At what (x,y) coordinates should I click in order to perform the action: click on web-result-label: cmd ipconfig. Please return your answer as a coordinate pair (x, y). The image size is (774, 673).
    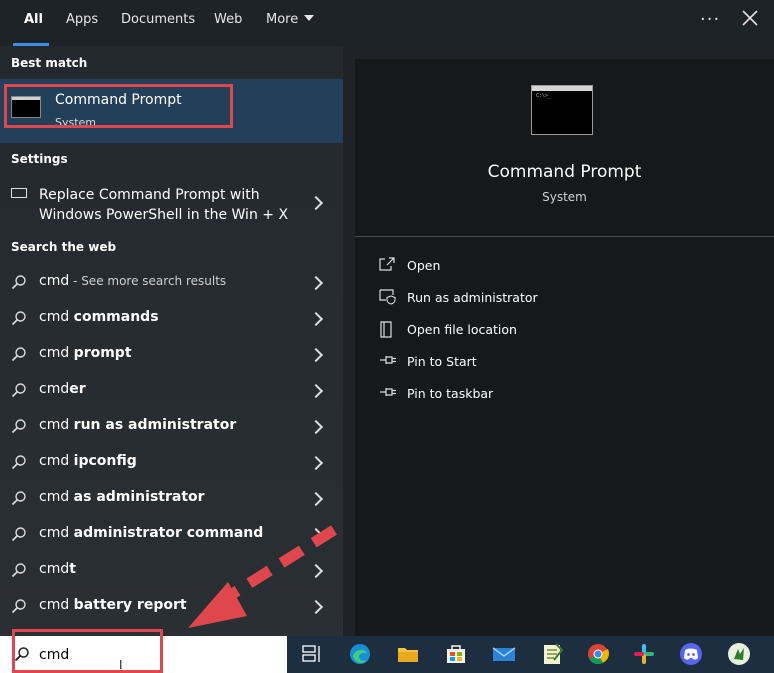
    Looking at the image, I should click on (88, 461).